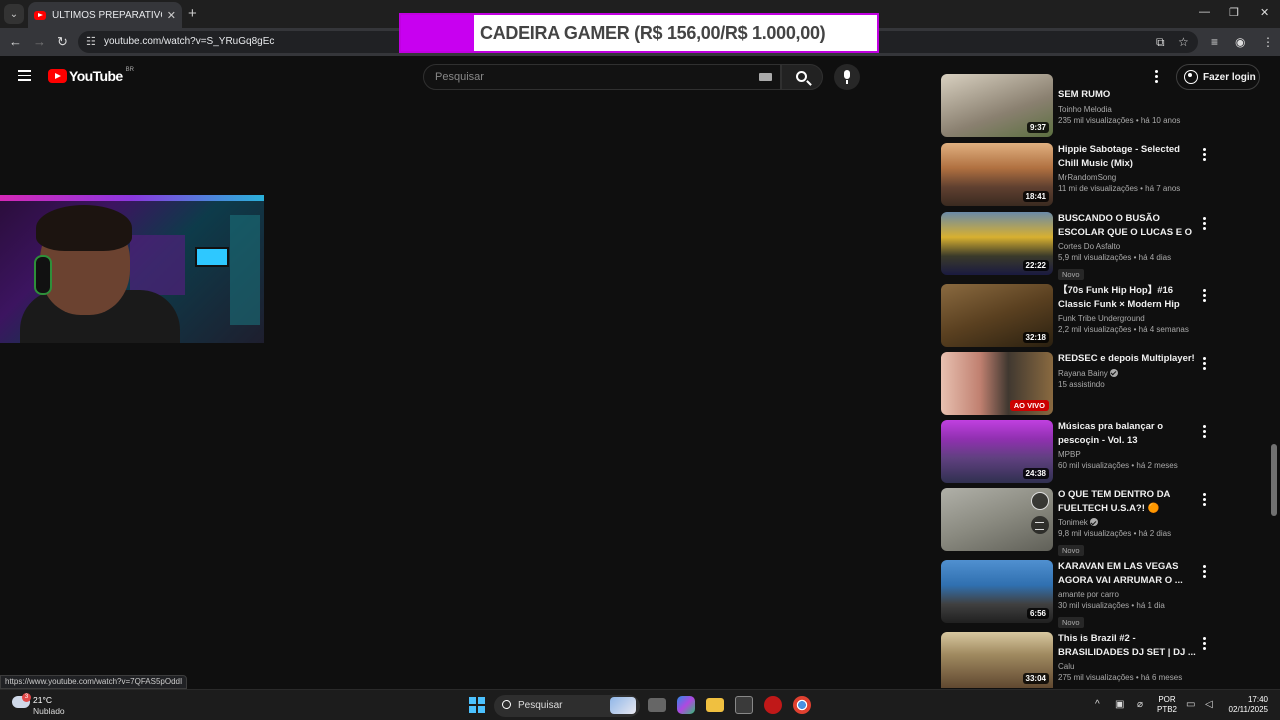 This screenshot has height=720, width=1280. I want to click on copilot-icon, so click(686, 705).